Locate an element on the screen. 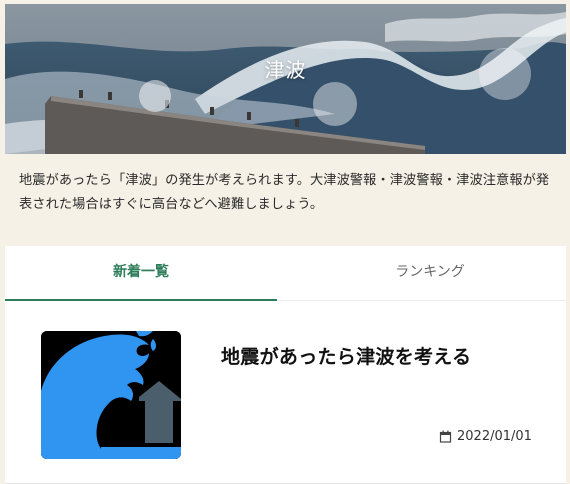 Image resolution: width=570 pixels, height=484 pixels. tsunami-house-icon is located at coordinates (111, 395).